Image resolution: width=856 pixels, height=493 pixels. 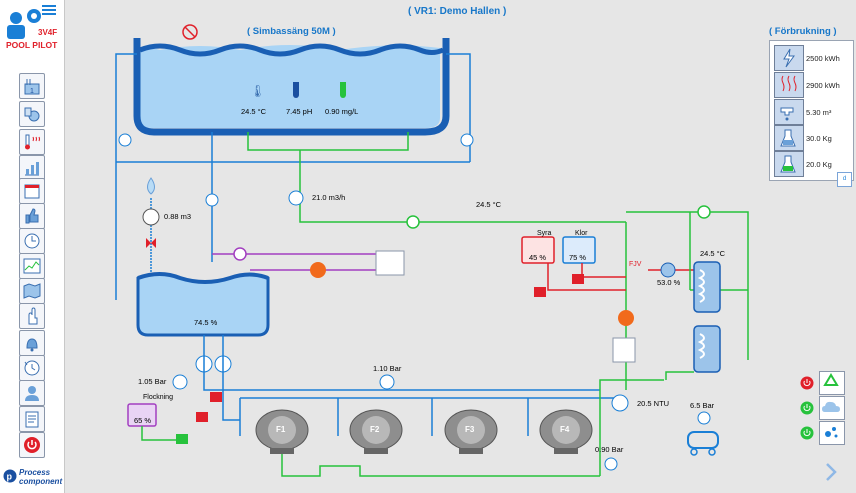 I want to click on pool-return-green, so click(x=436, y=177).